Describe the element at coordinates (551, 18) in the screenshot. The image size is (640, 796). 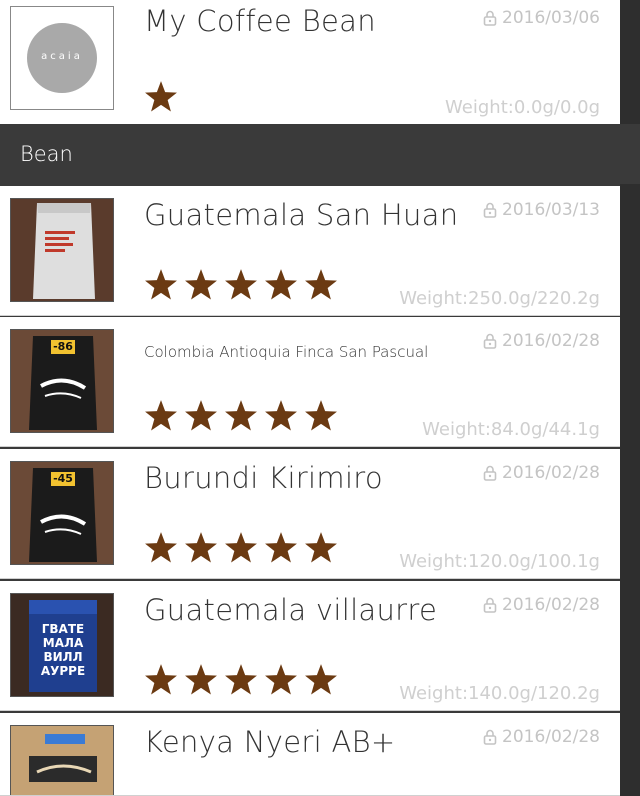
I see `date-text: 2016/03/06` at that location.